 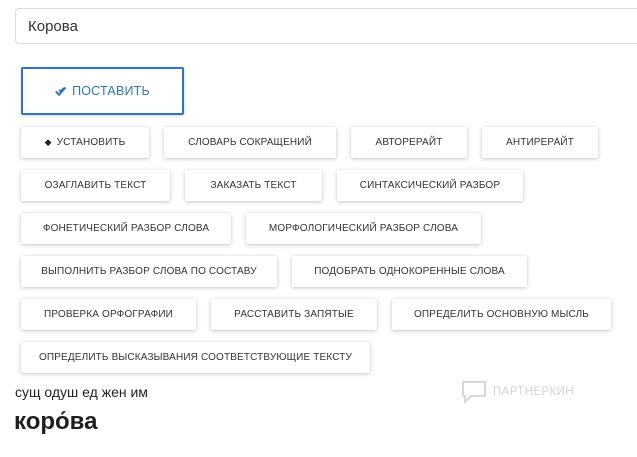 I want to click on antirewrite-button: Антирерайт, so click(x=540, y=142).